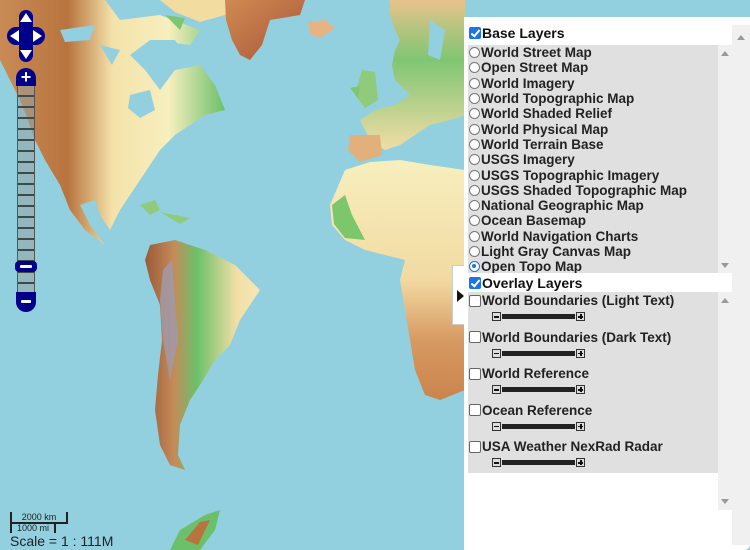 Image resolution: width=750 pixels, height=550 pixels. Describe the element at coordinates (537, 410) in the screenshot. I see `overlay-layer-label: Ocean Reference` at that location.